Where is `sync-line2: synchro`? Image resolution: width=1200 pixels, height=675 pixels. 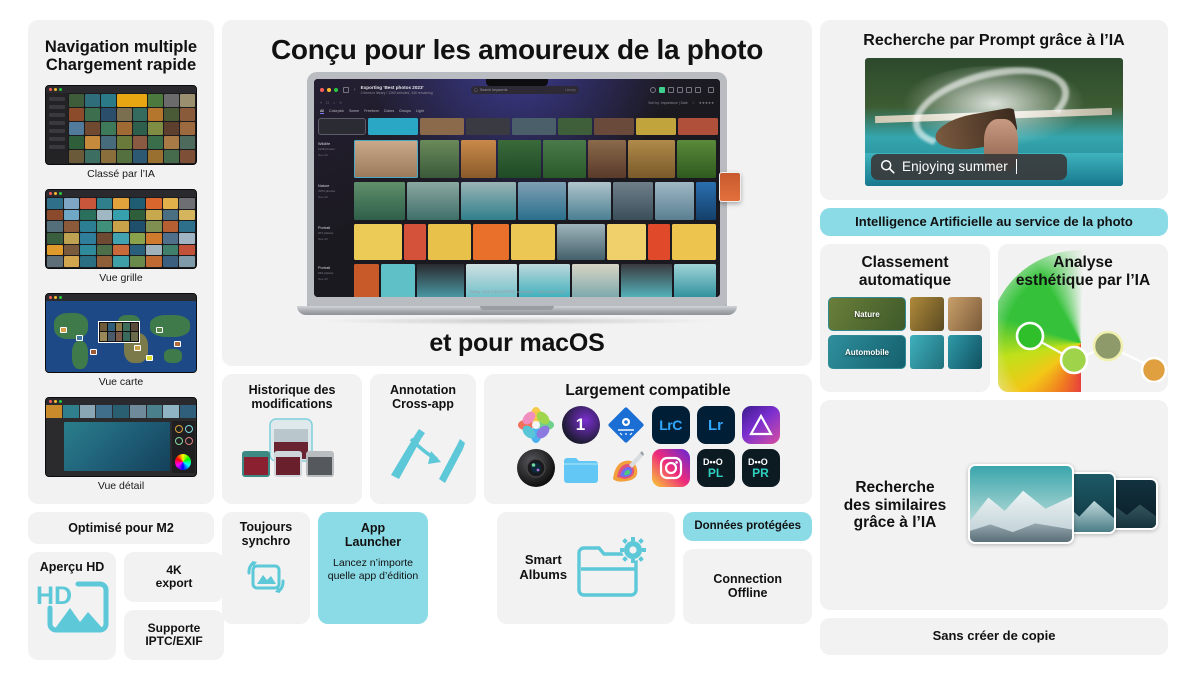
sync-line2: synchro is located at coordinates (266, 541).